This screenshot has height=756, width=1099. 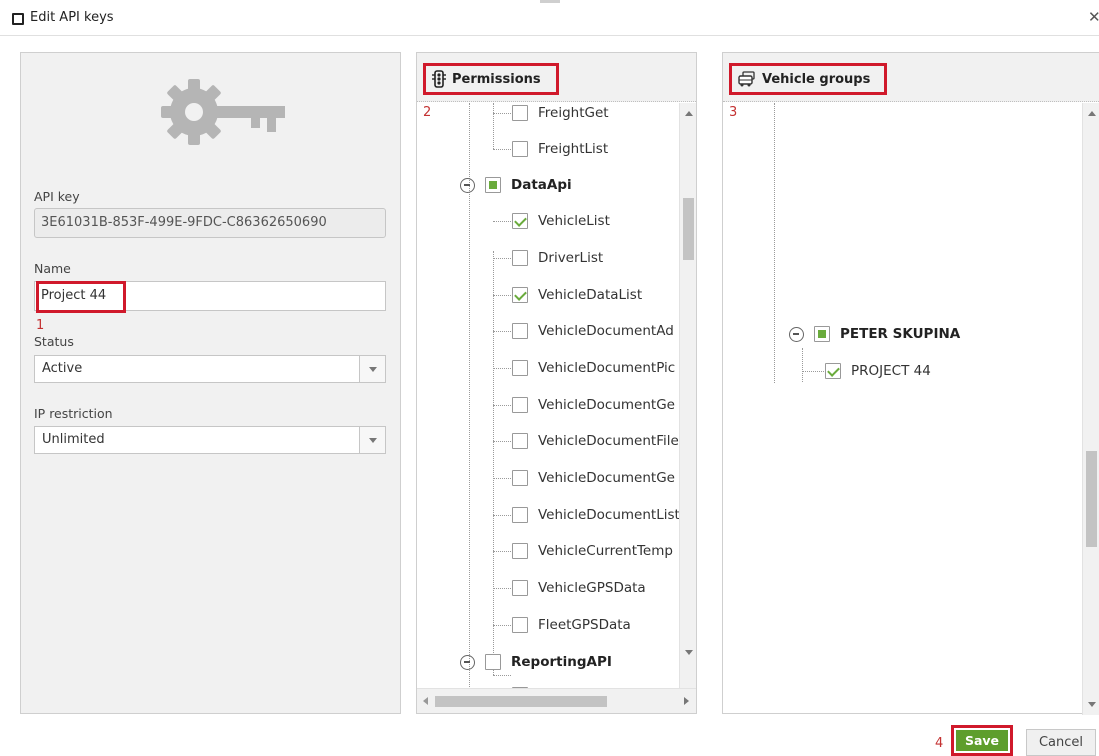 What do you see at coordinates (52, 268) in the screenshot?
I see `name-label: Name` at bounding box center [52, 268].